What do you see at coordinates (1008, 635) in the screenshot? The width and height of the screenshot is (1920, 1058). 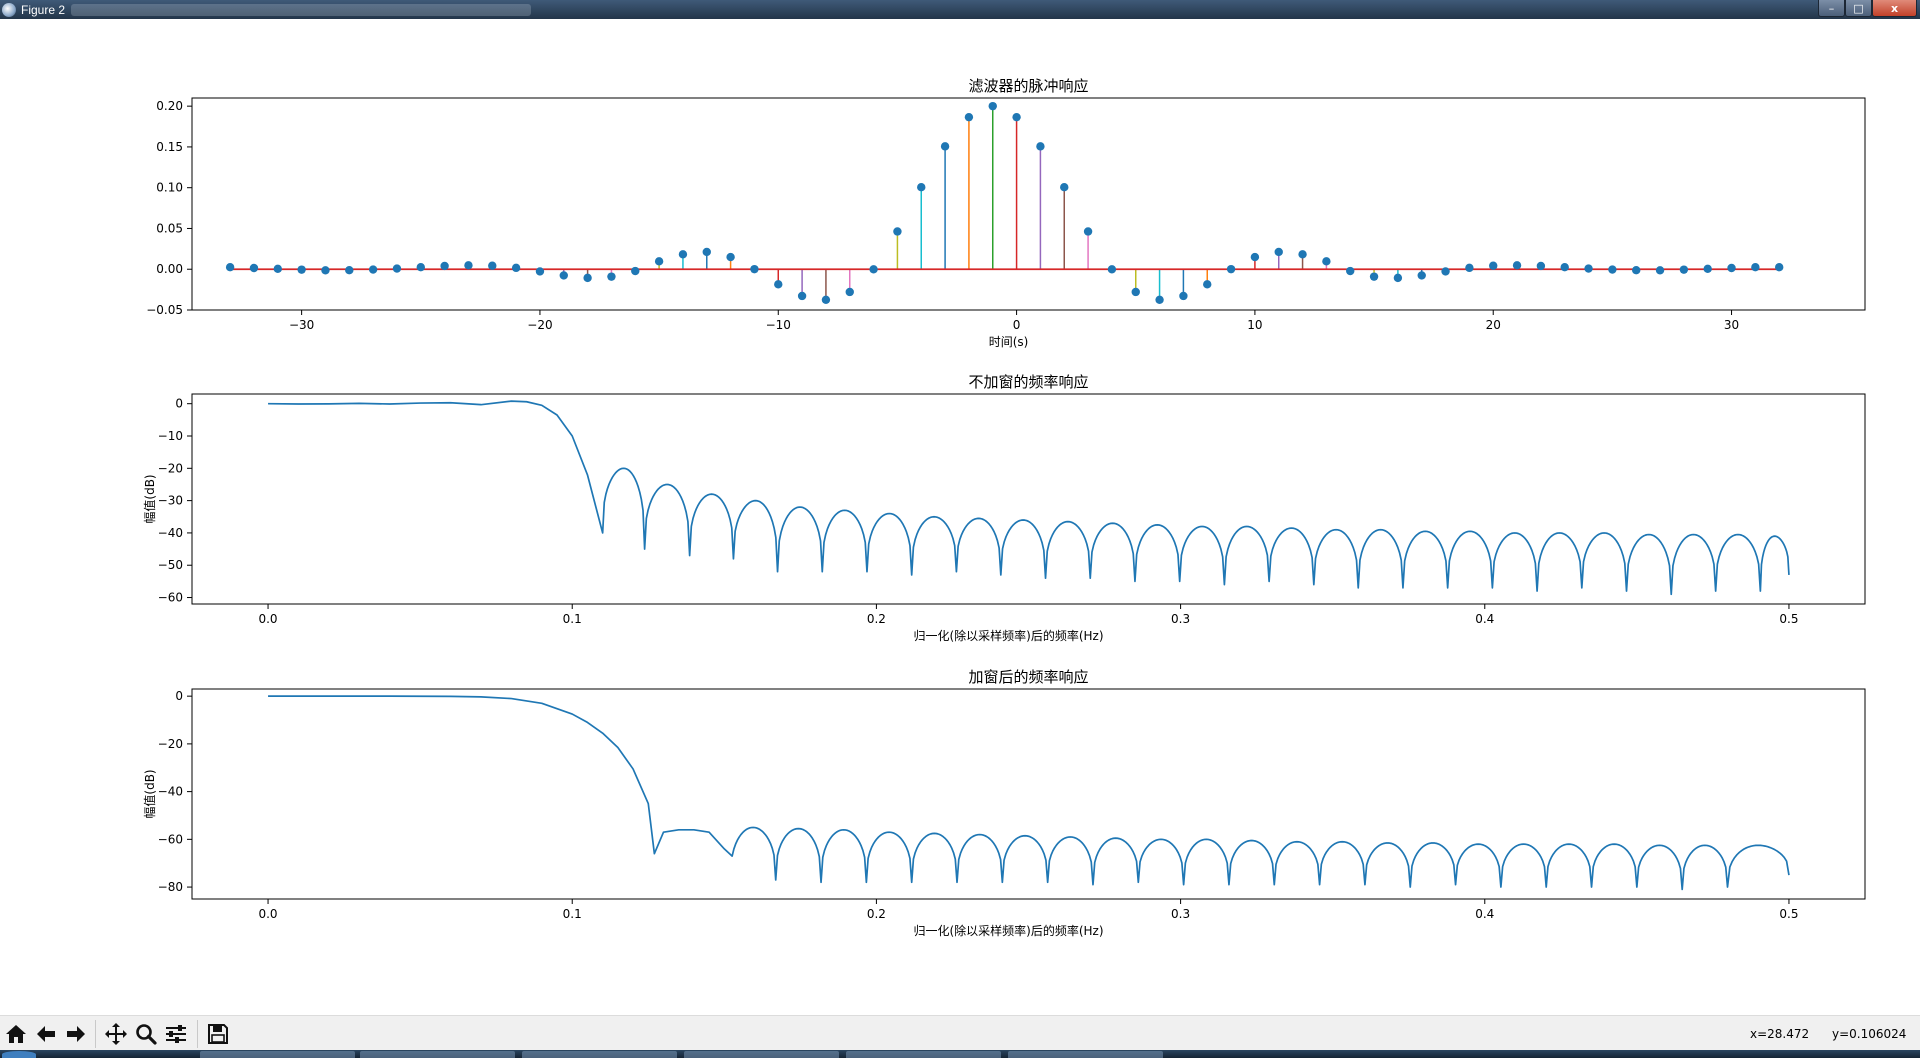 I see `x-axis-label: 归一化(除以采样频率)后的频率(Hz)` at bounding box center [1008, 635].